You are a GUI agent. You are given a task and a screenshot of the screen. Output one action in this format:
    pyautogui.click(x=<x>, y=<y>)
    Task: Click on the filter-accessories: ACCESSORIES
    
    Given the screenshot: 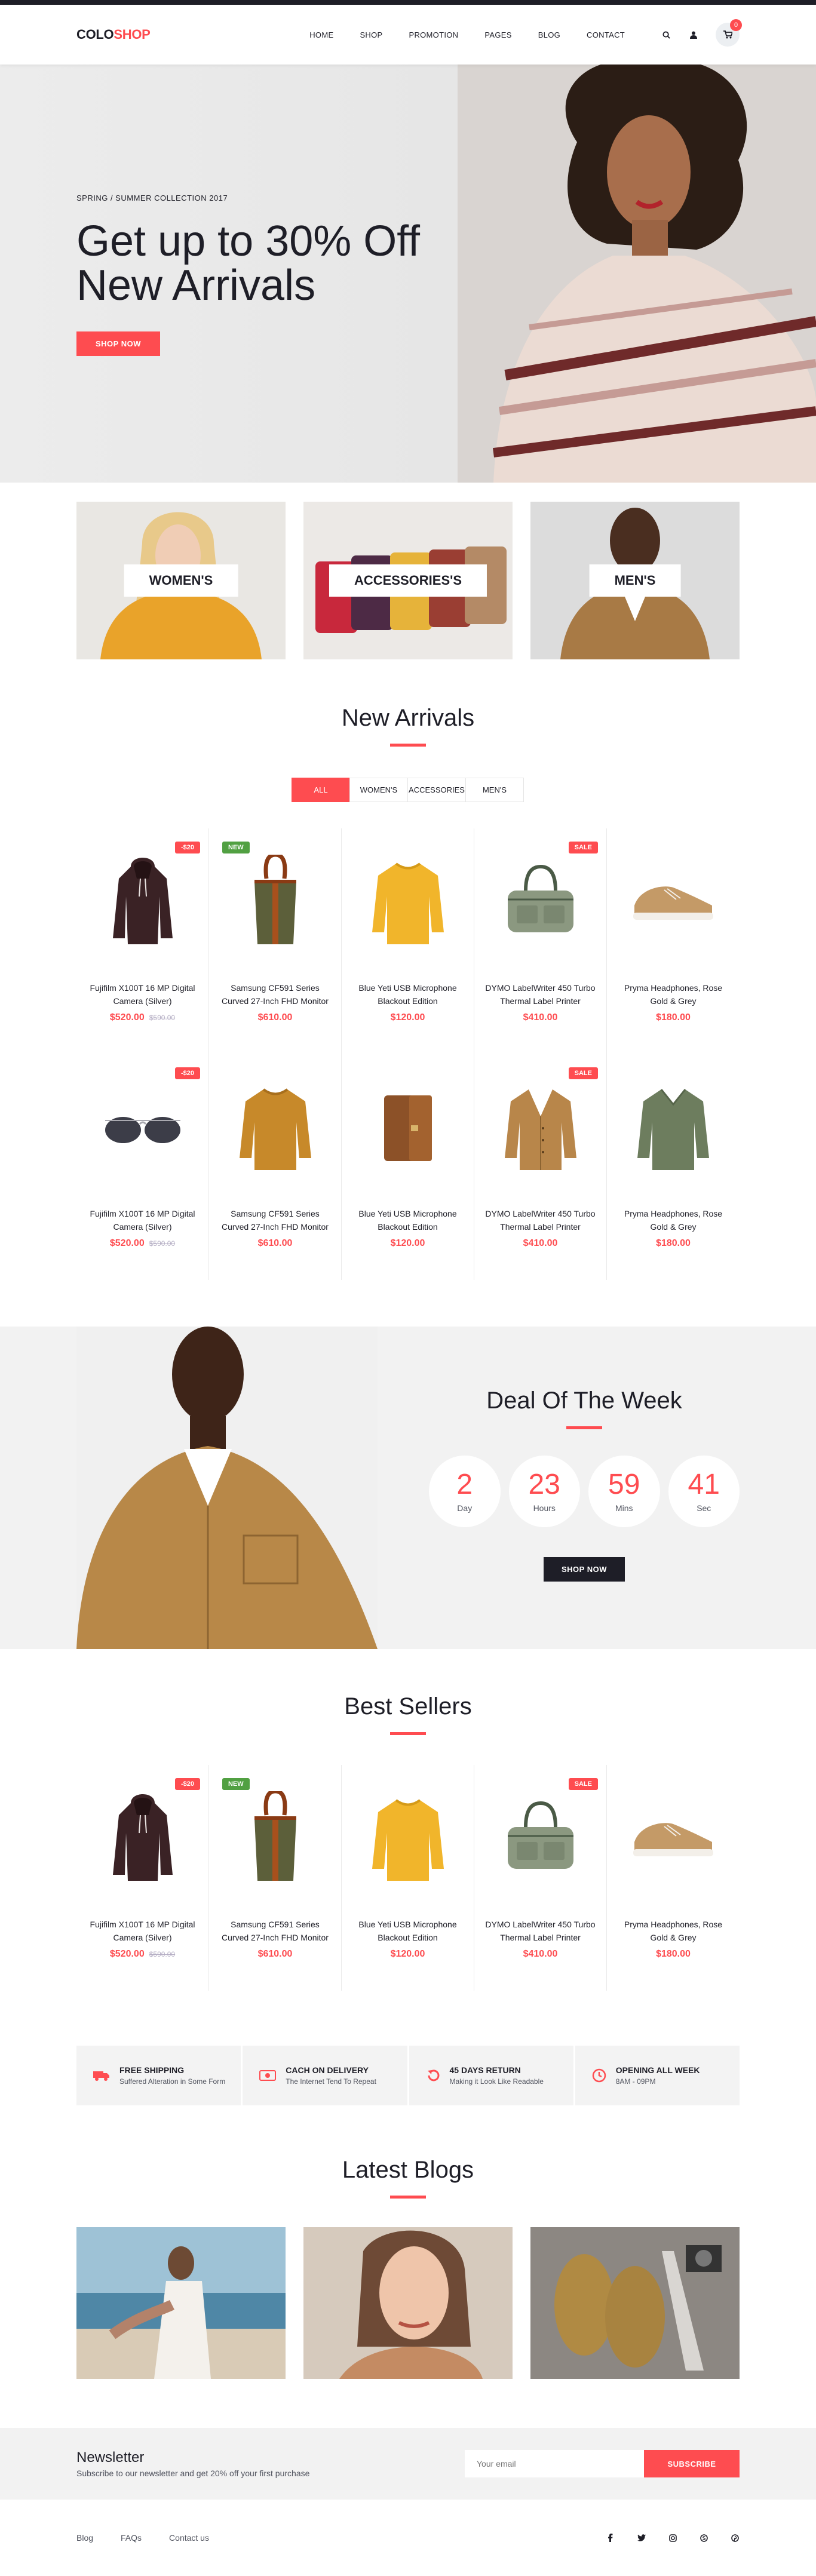 What is the action you would take?
    pyautogui.click(x=436, y=790)
    